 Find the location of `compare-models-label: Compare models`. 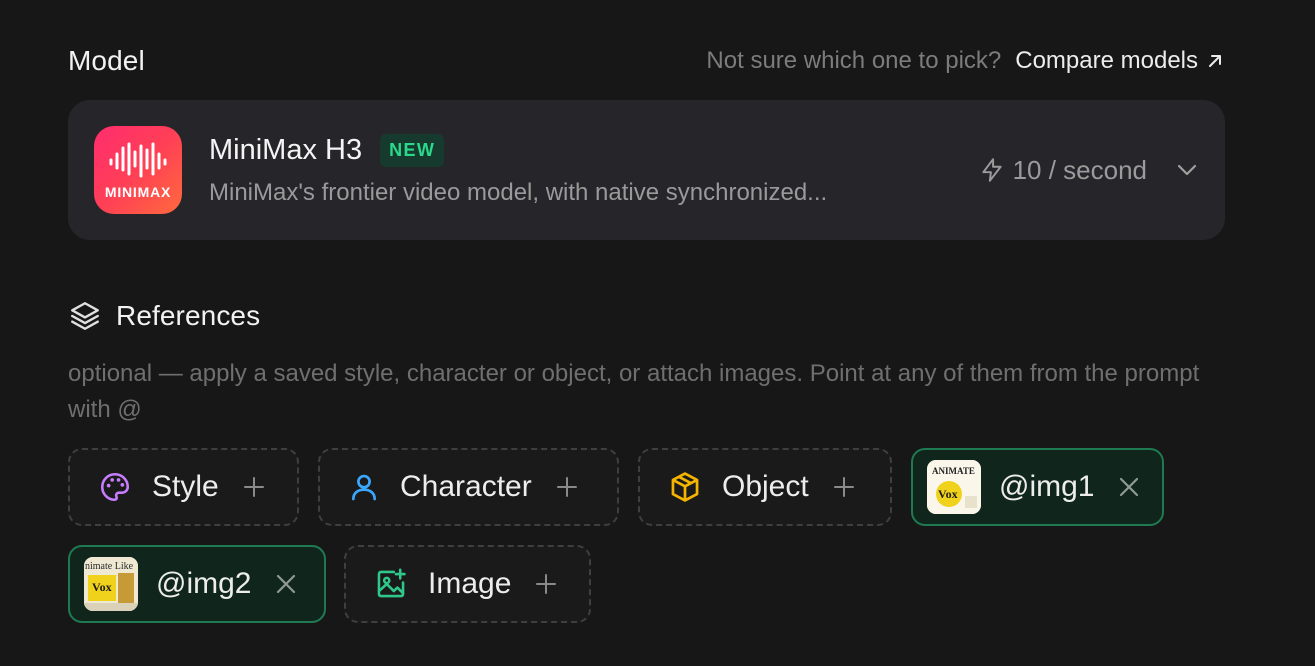

compare-models-label: Compare models is located at coordinates (1106, 60).